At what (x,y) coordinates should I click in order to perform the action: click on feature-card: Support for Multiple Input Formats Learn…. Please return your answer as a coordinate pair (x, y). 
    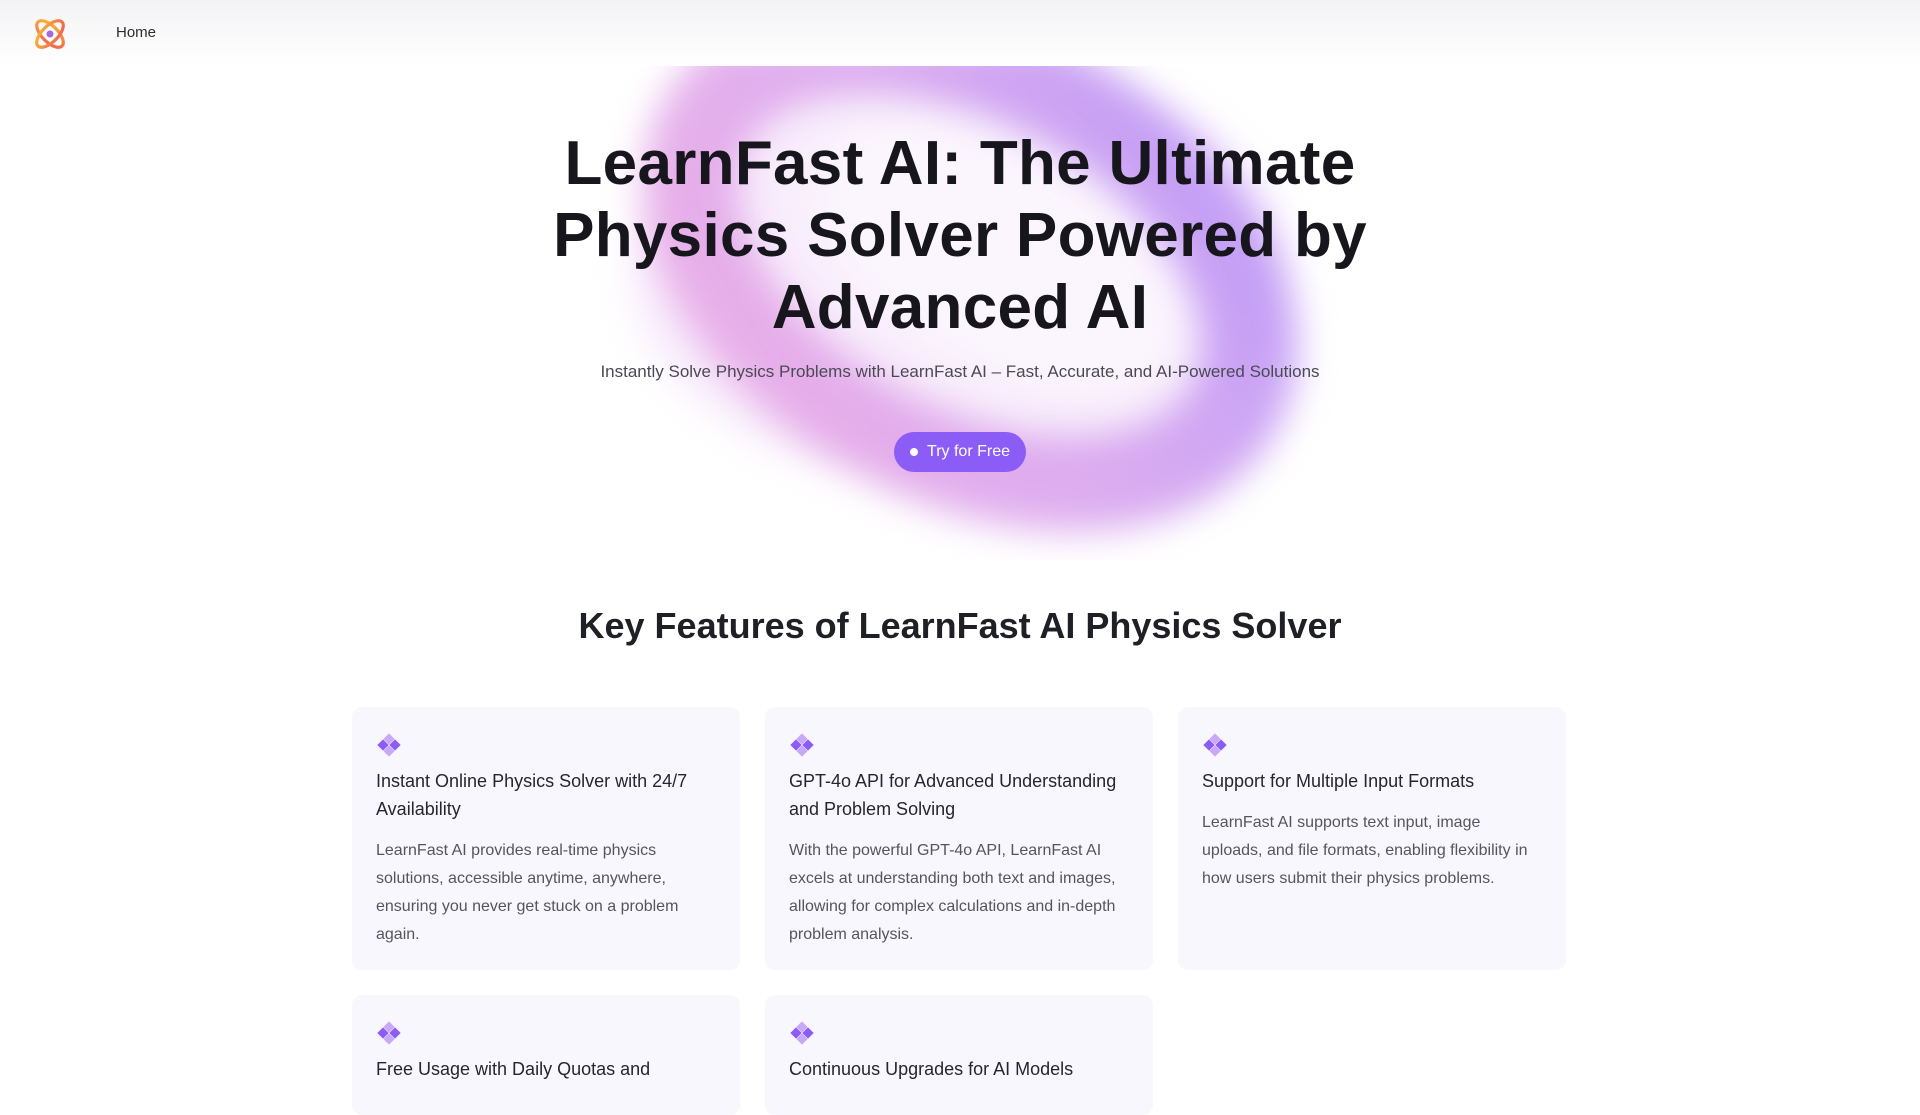
    Looking at the image, I should click on (1372, 838).